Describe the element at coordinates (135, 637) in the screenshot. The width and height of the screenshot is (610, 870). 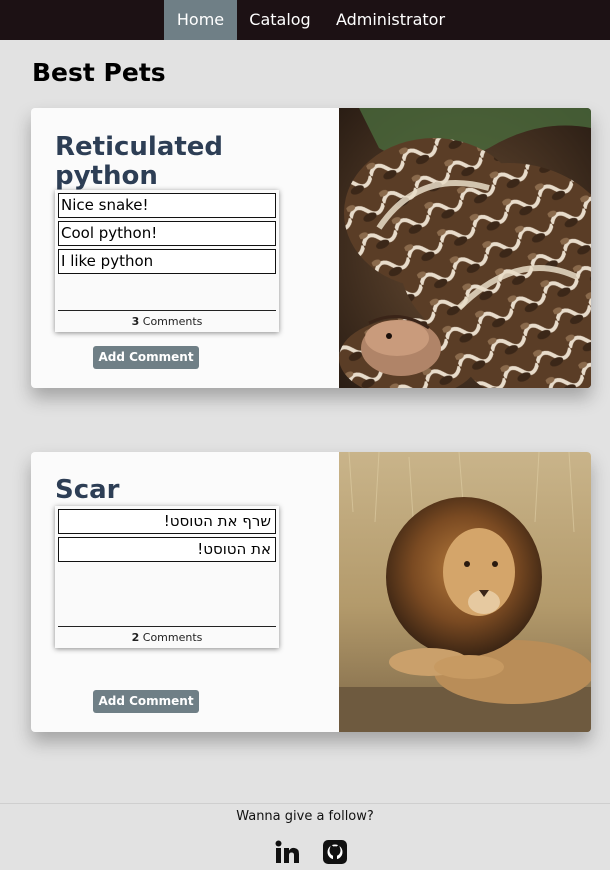
I see `comment-count-number: 2` at that location.